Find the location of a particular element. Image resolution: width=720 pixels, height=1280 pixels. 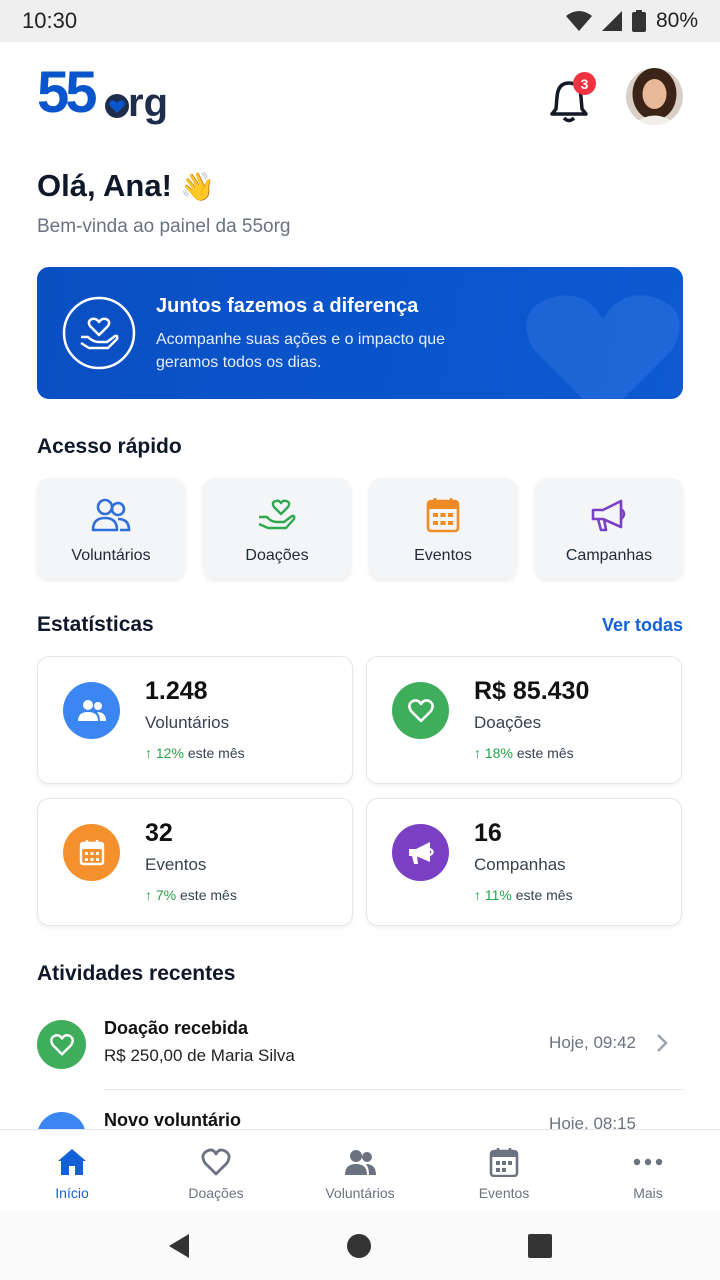

nav-events: Eventos is located at coordinates (504, 1170).